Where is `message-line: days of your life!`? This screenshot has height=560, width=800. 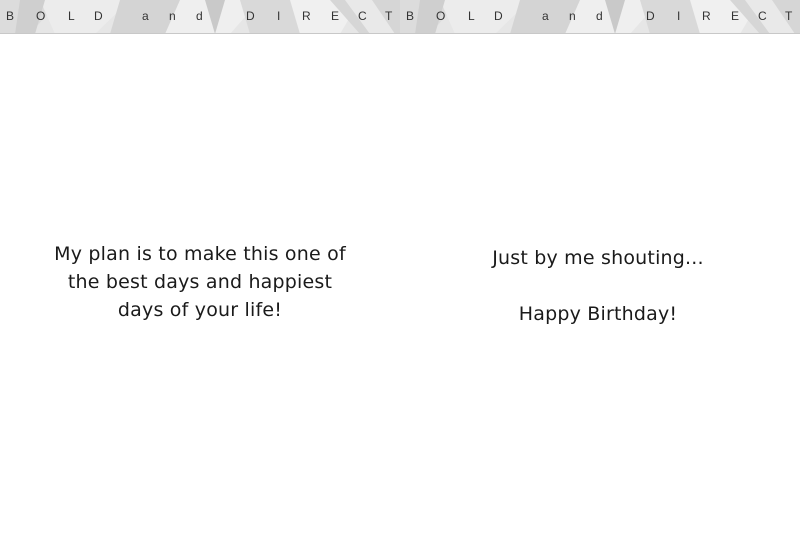
message-line: days of your life! is located at coordinates (200, 310).